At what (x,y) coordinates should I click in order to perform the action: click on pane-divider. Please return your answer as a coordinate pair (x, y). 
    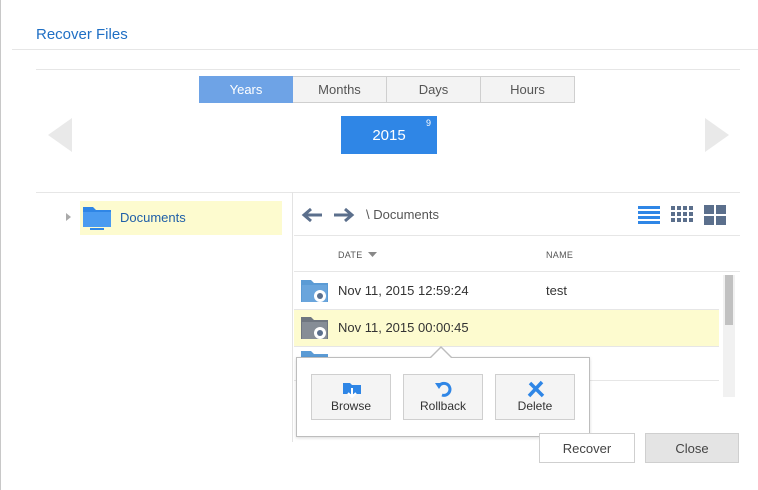
    Looking at the image, I should click on (292, 317).